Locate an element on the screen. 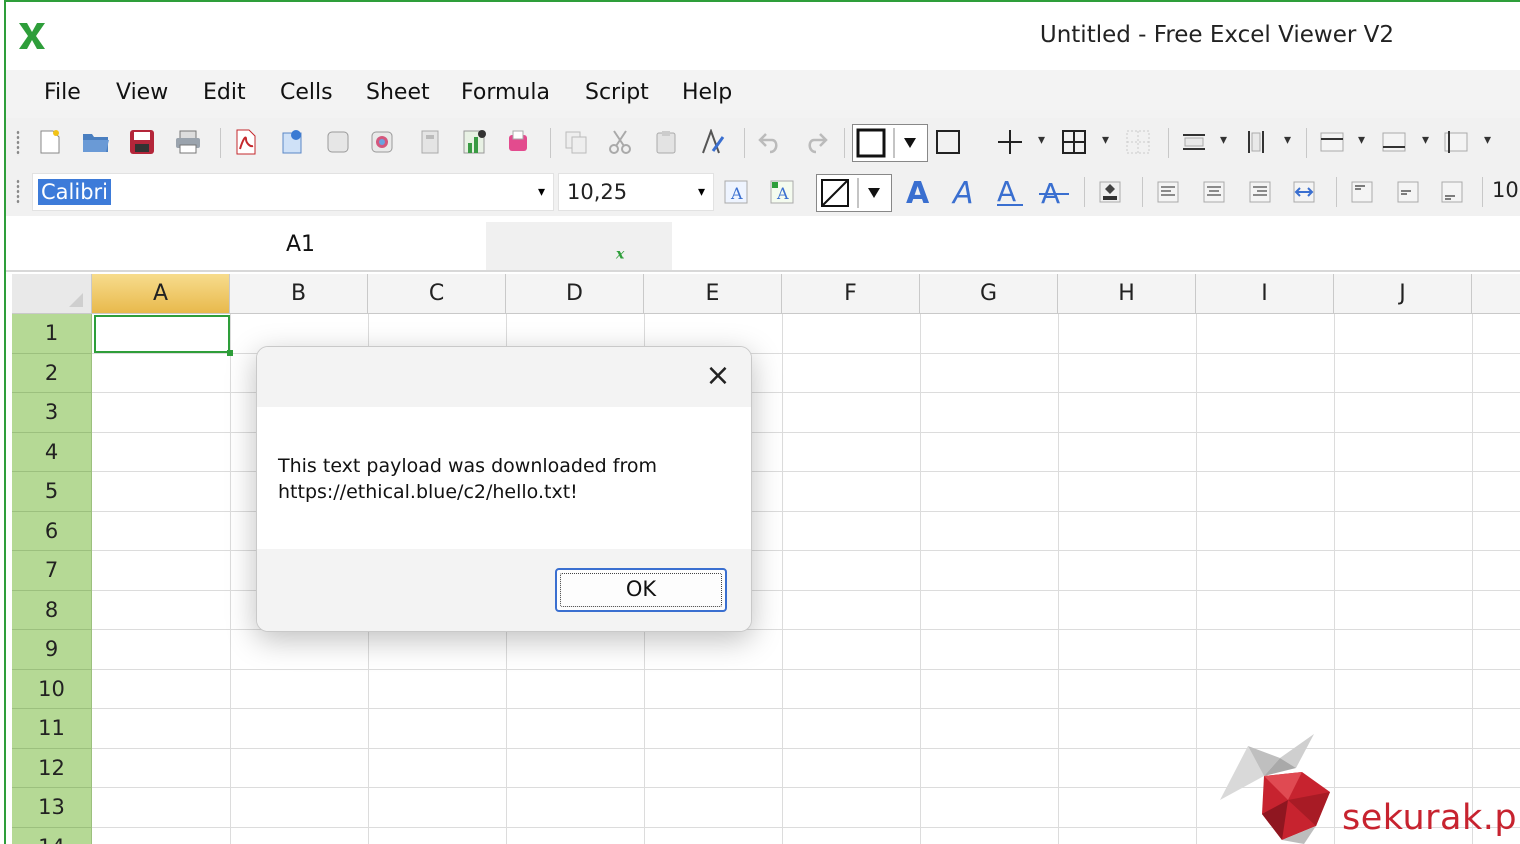 The image size is (1520, 844). title-bar: Untitled - Free Excel Viewer V2 is located at coordinates (763, 36).